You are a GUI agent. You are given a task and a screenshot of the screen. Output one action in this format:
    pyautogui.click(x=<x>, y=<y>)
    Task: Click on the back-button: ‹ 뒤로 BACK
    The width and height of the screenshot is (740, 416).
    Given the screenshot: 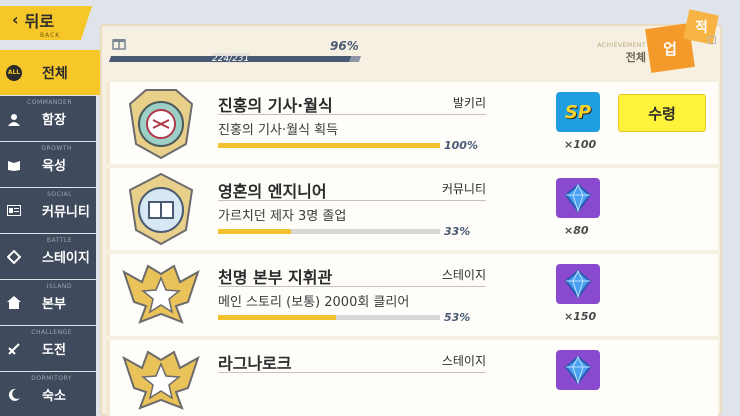 What is the action you would take?
    pyautogui.click(x=46, y=23)
    